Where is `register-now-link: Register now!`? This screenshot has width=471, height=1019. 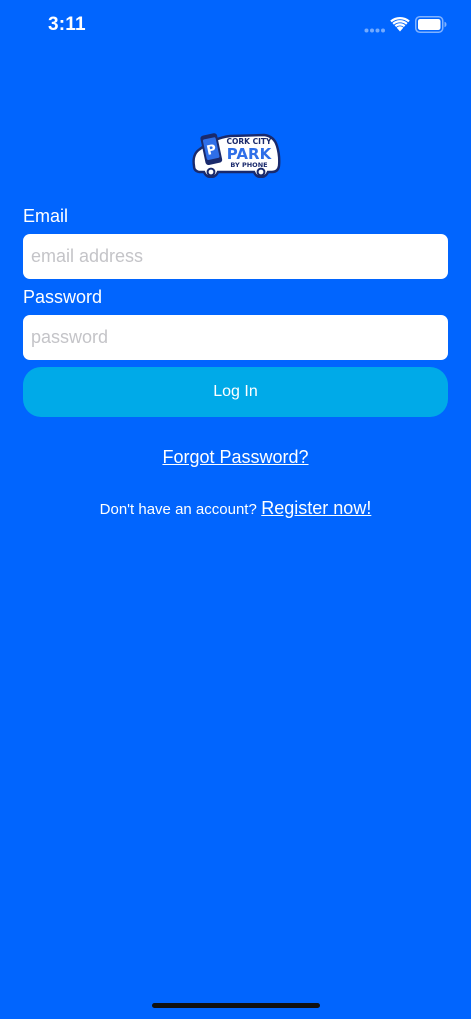
register-now-link: Register now! is located at coordinates (316, 508).